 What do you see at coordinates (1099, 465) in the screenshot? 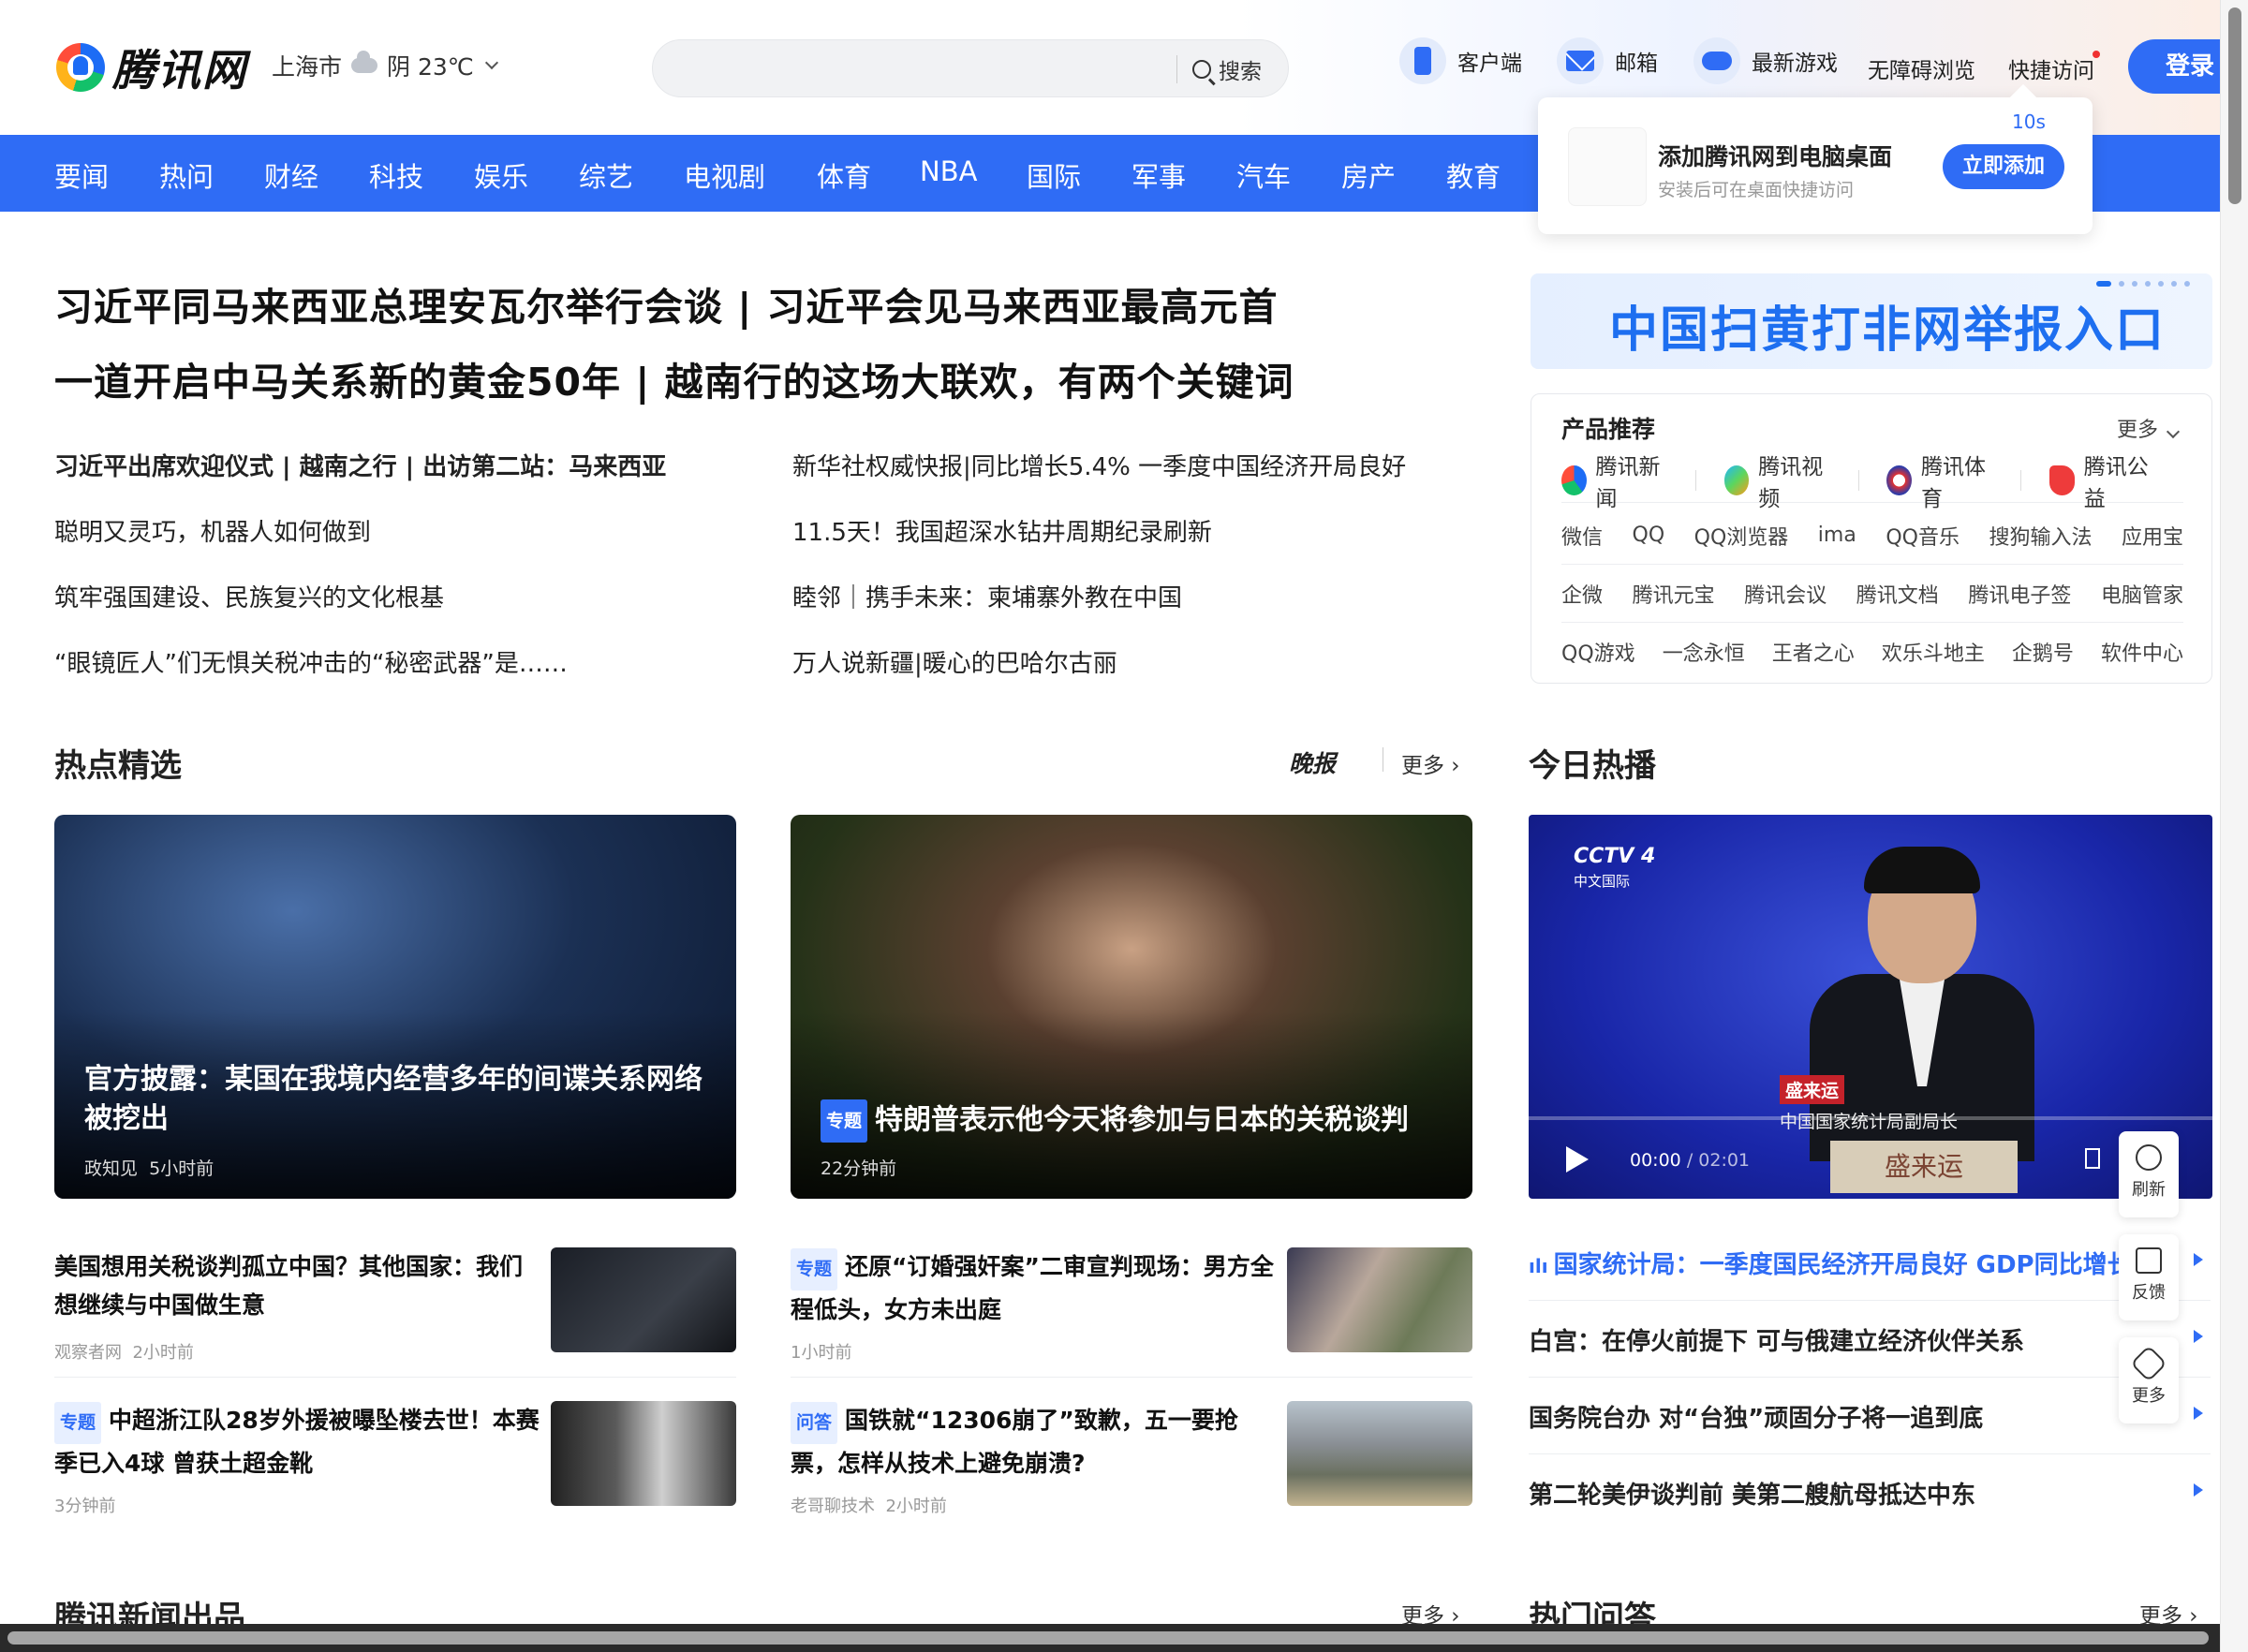
I see `news-link: 新华社权威快报|同比增长5.4% 一季度中国经济开局良好` at bounding box center [1099, 465].